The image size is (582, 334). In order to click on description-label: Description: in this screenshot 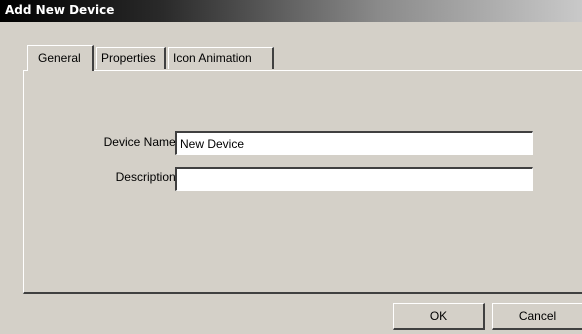, I will do `click(147, 177)`.